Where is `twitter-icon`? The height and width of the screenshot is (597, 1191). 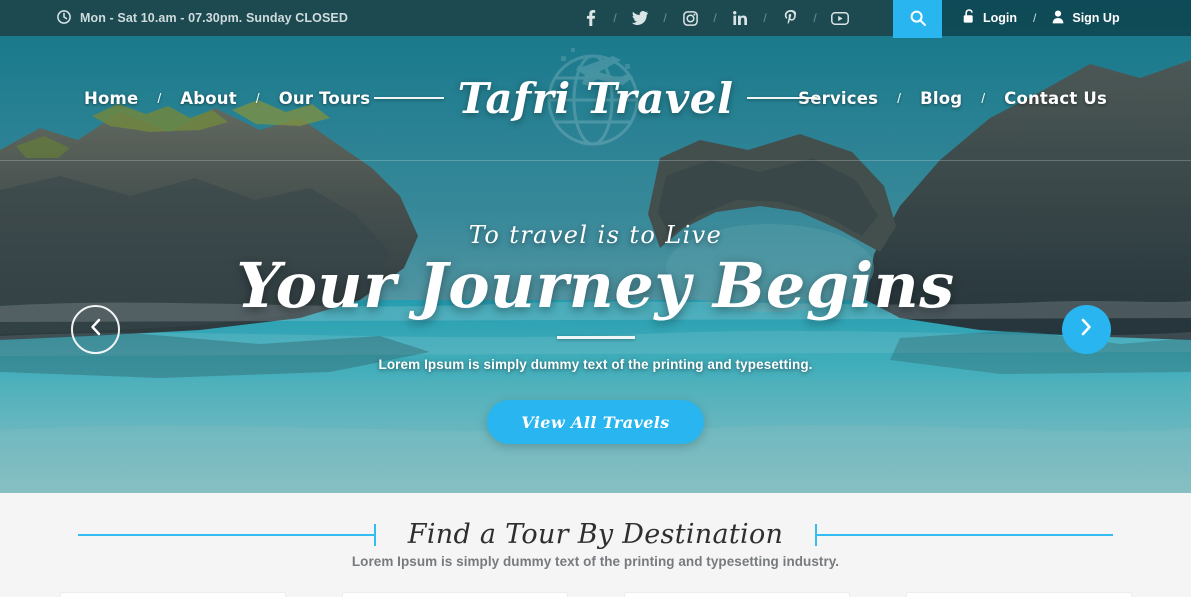
twitter-icon is located at coordinates (640, 18).